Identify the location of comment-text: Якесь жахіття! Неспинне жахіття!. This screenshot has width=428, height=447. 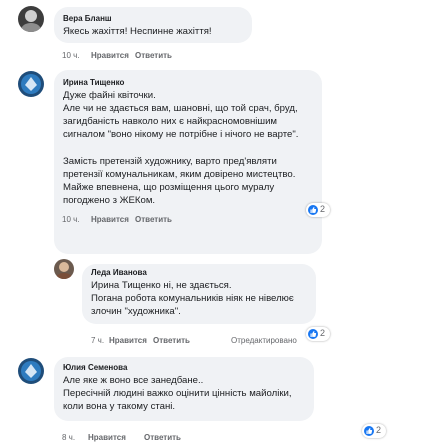
(137, 31).